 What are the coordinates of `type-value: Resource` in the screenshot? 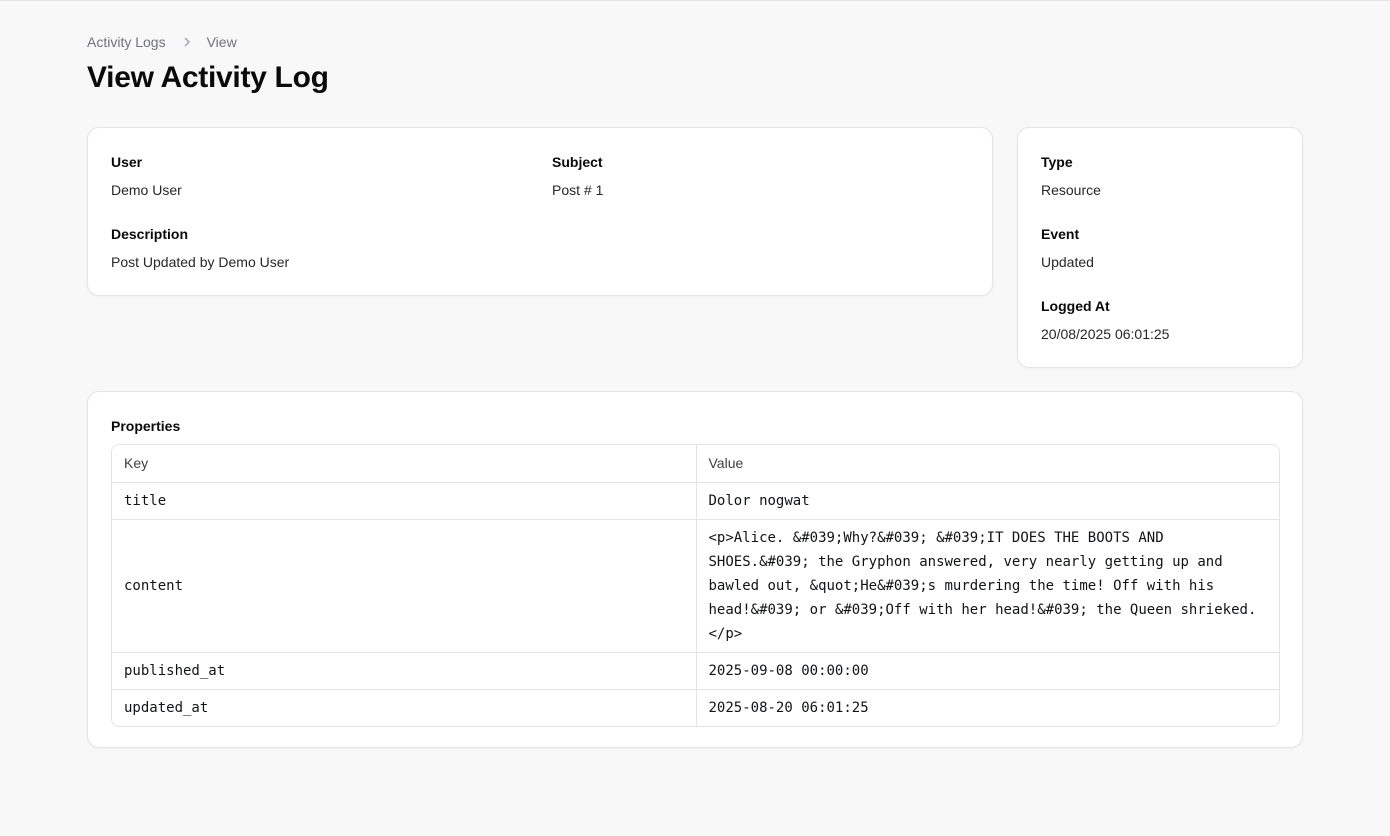 It's located at (1071, 190).